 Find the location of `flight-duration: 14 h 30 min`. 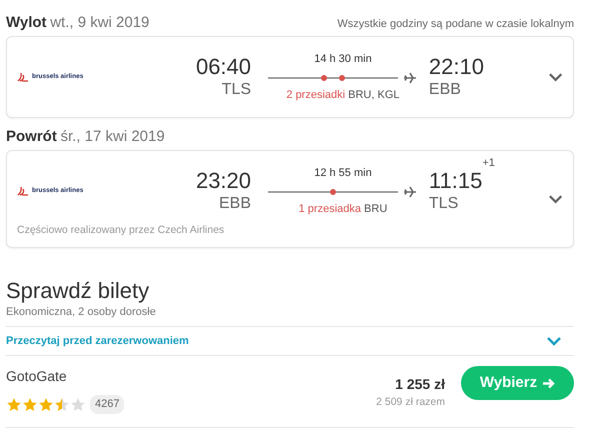

flight-duration: 14 h 30 min is located at coordinates (343, 59).